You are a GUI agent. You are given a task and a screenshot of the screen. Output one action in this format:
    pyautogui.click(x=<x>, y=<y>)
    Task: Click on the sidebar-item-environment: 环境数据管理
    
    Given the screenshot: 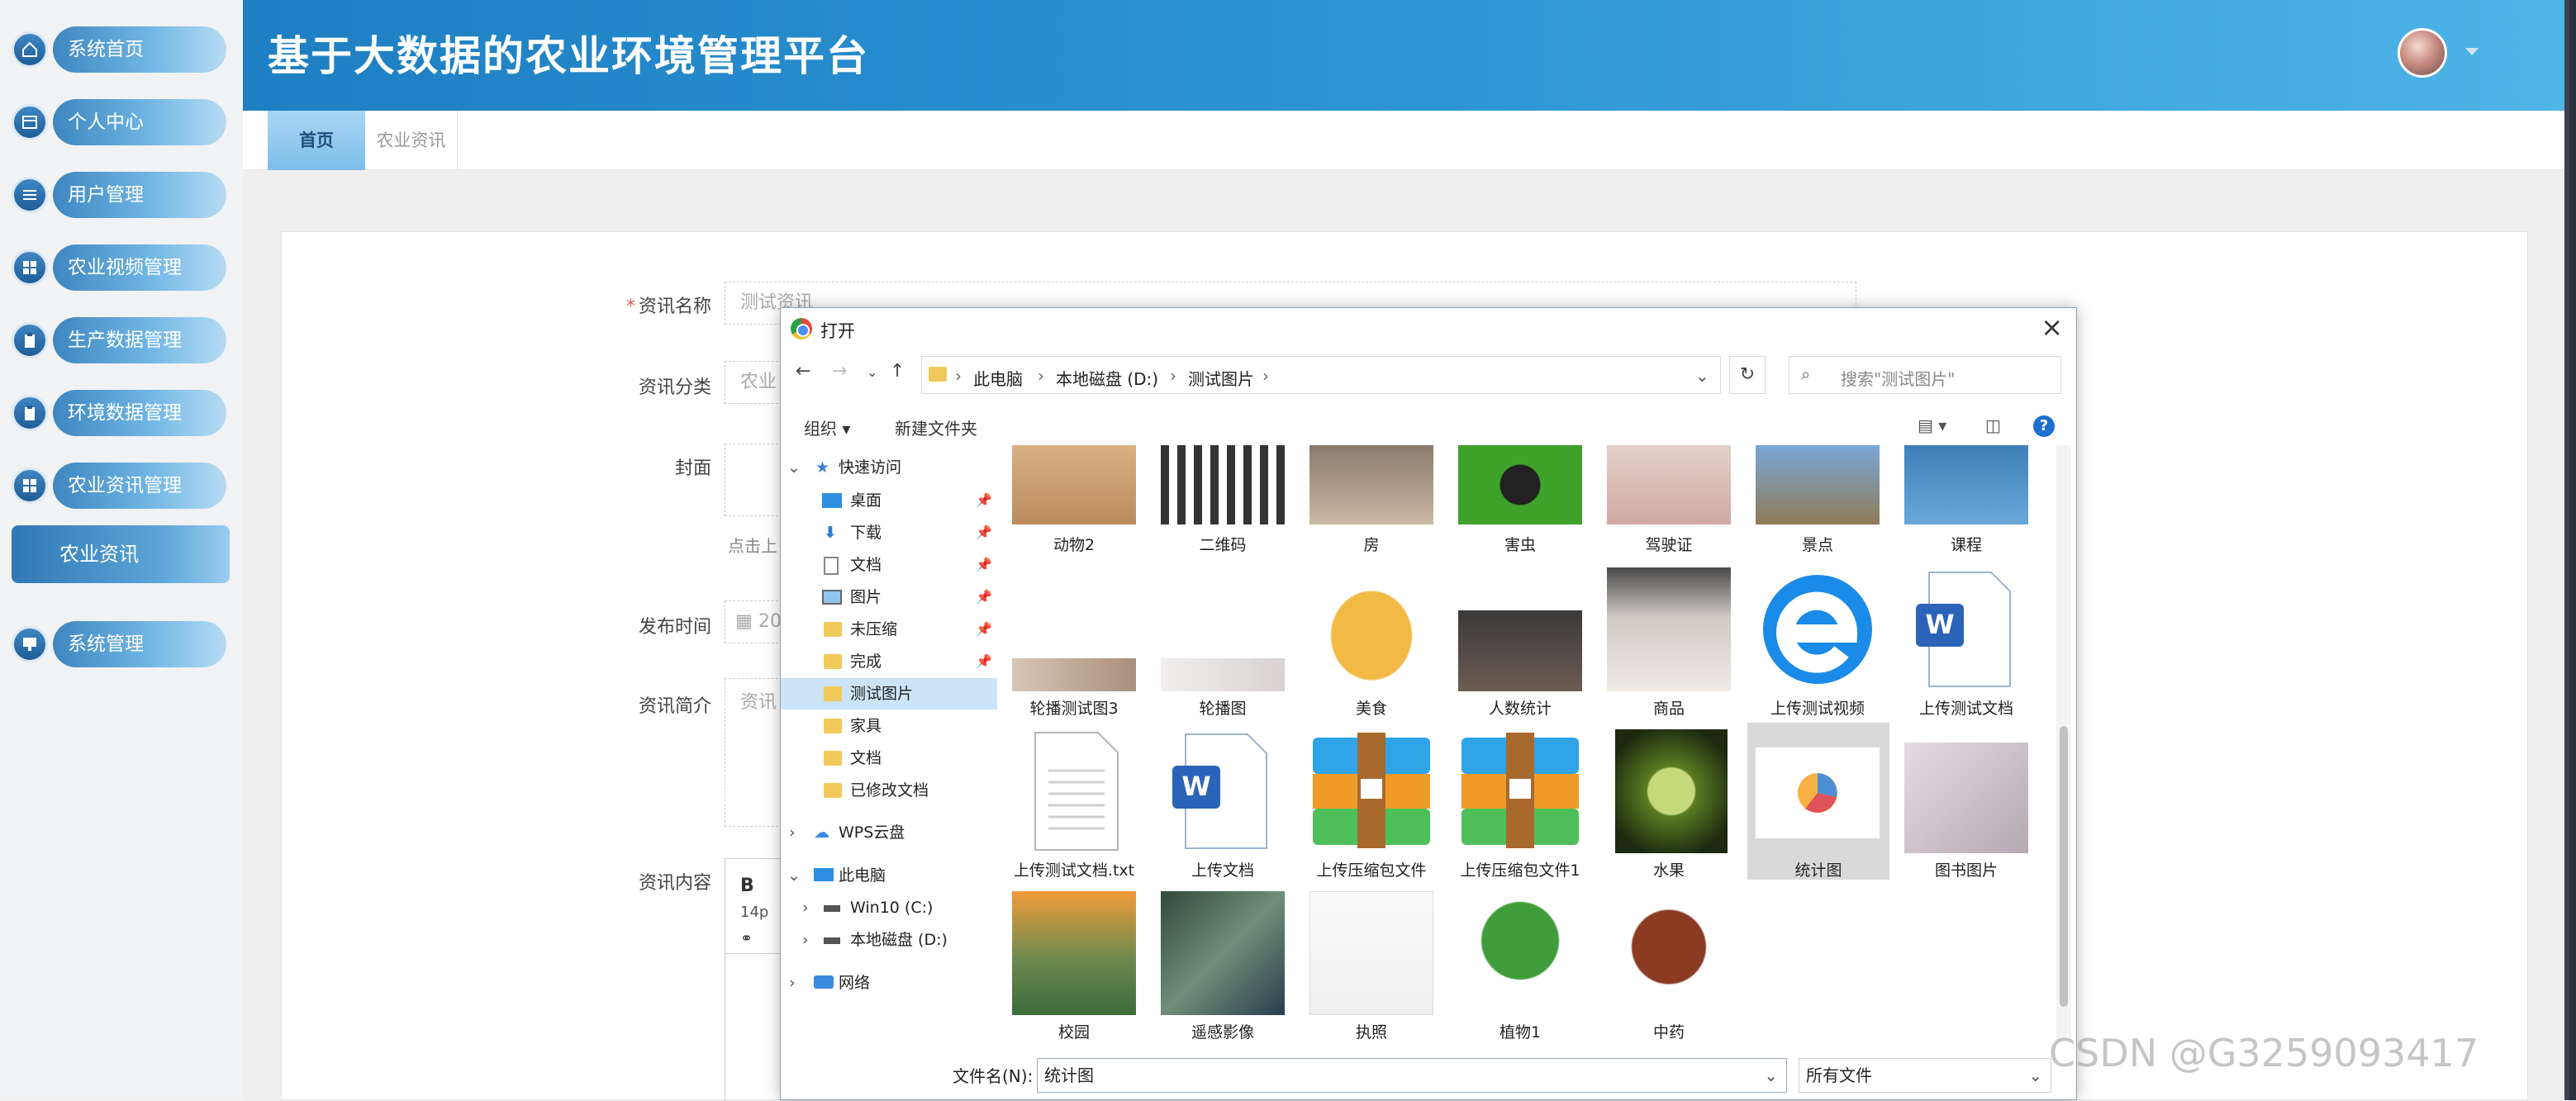 What is the action you would take?
    pyautogui.click(x=119, y=413)
    